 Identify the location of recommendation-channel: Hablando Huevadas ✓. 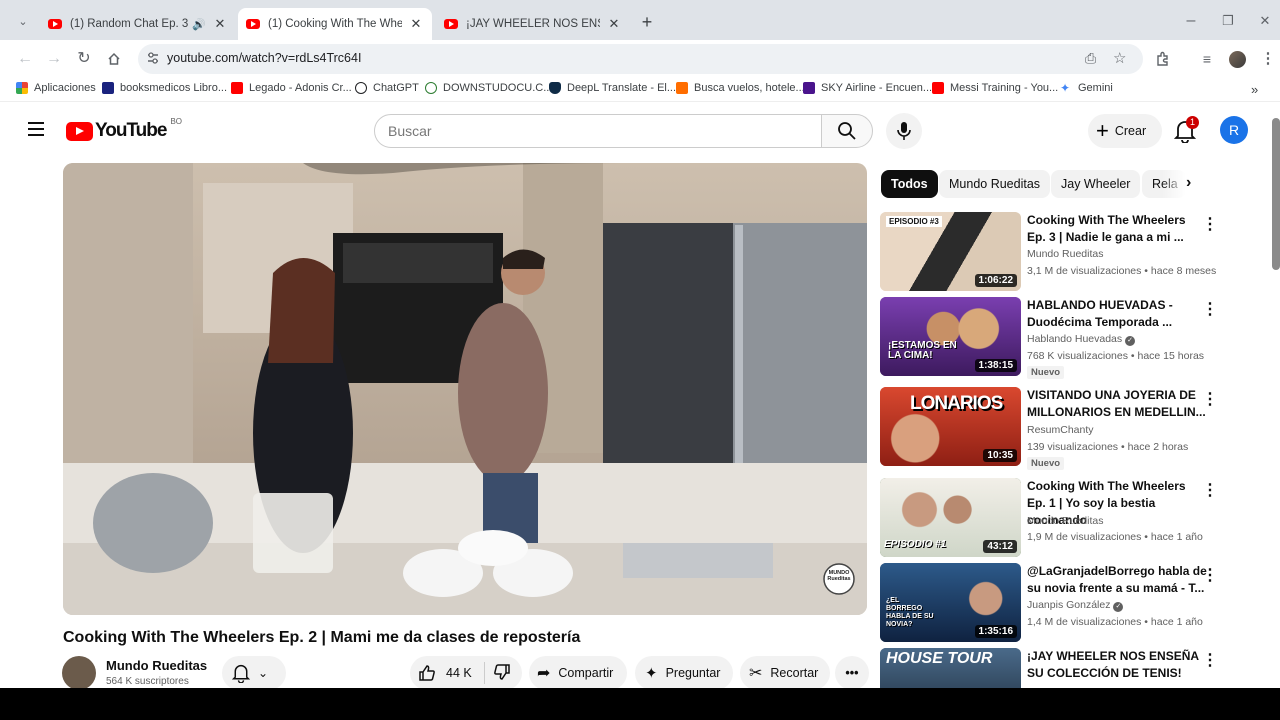
(1081, 339).